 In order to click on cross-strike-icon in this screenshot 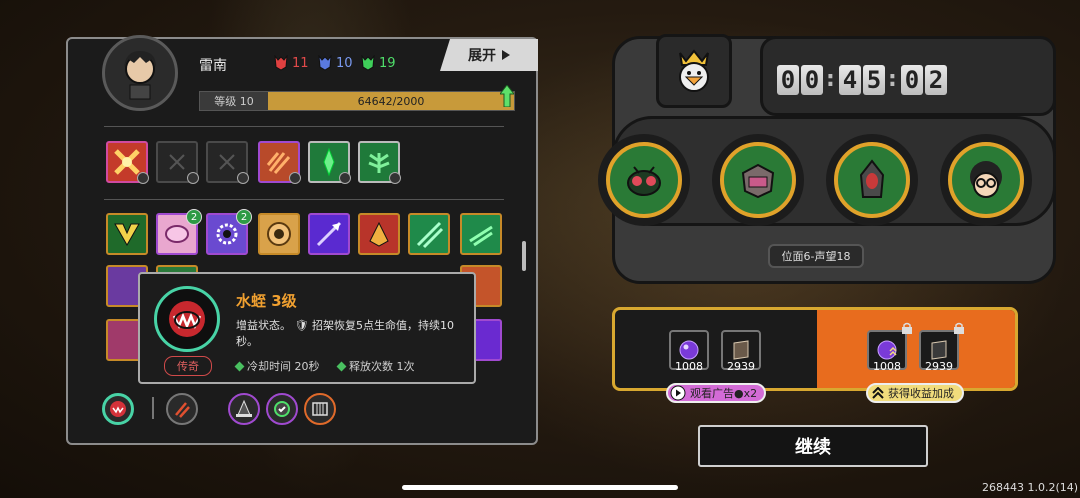, I will do `click(127, 162)`.